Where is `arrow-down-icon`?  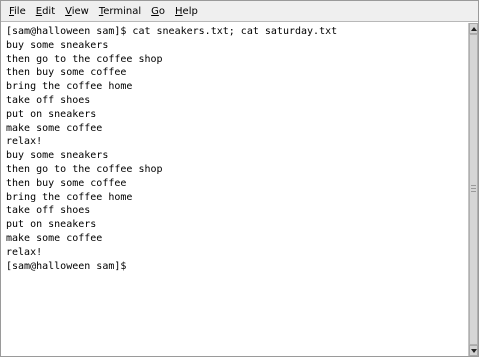
arrow-down-icon is located at coordinates (473, 350).